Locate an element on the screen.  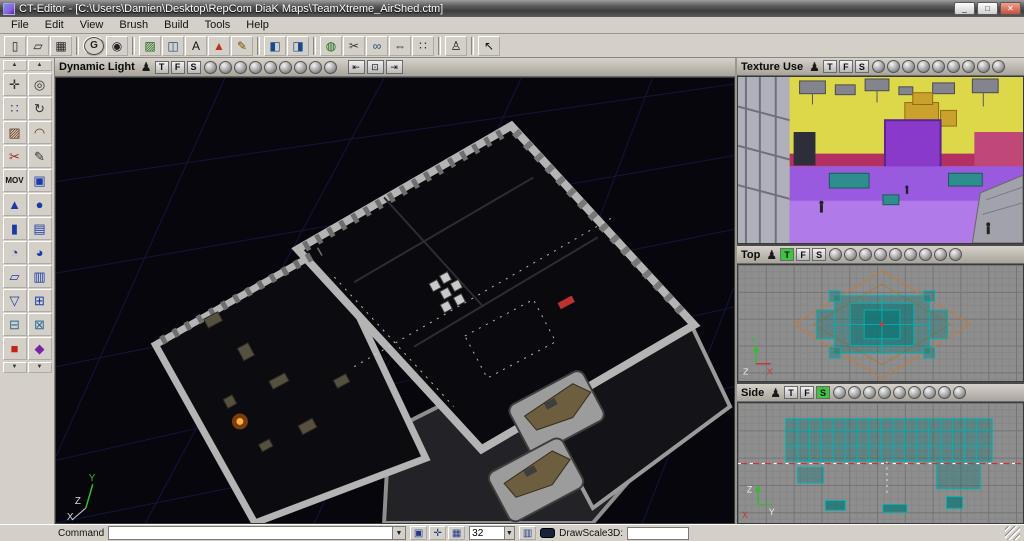
new-map-icon: ▯ is located at coordinates (15, 45).